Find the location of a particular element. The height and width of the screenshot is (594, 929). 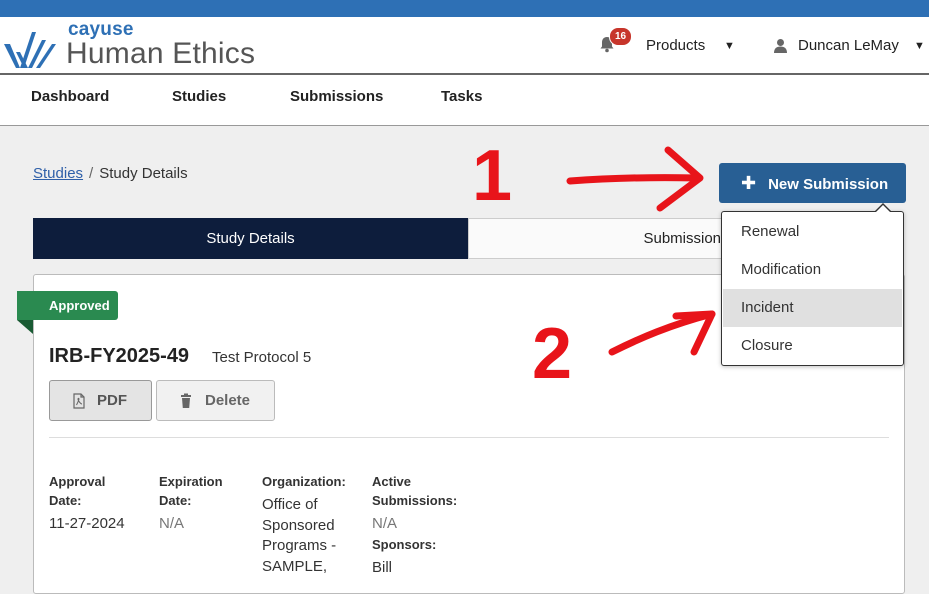

nav-tasks: Tasks is located at coordinates (461, 96).